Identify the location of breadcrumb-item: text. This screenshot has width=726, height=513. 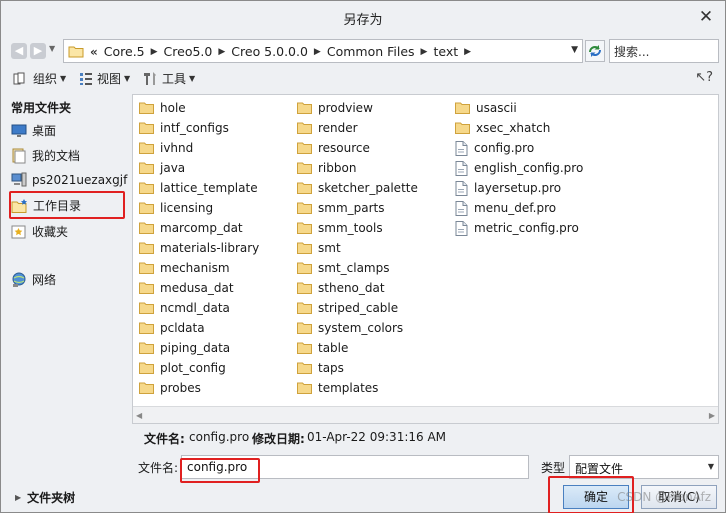
(445, 51).